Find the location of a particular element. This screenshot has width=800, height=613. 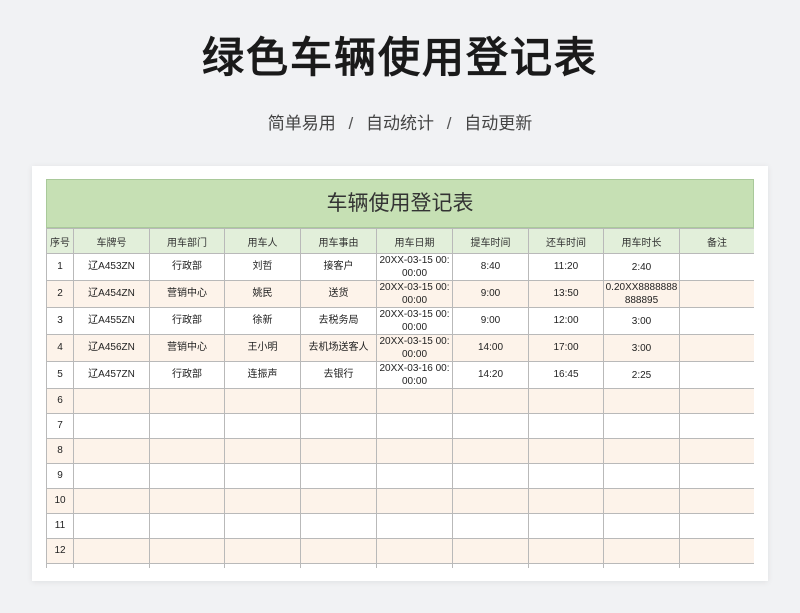

cell-col-user: 王小明 is located at coordinates (262, 348).